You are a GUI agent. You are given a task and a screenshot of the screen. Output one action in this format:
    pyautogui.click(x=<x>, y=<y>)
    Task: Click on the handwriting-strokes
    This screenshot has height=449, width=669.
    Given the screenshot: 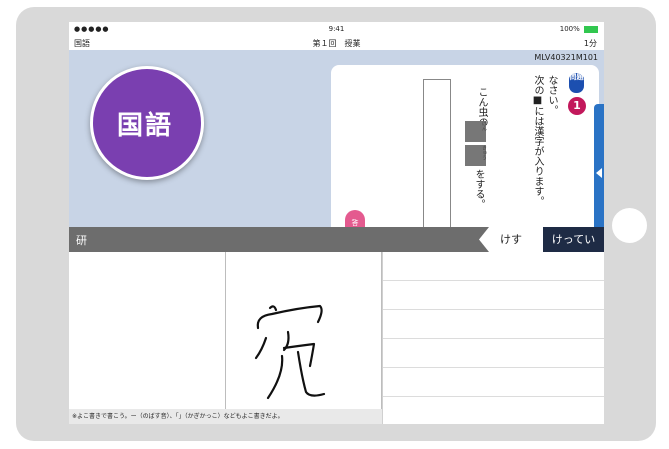 What is the action you would take?
    pyautogui.click(x=290, y=352)
    